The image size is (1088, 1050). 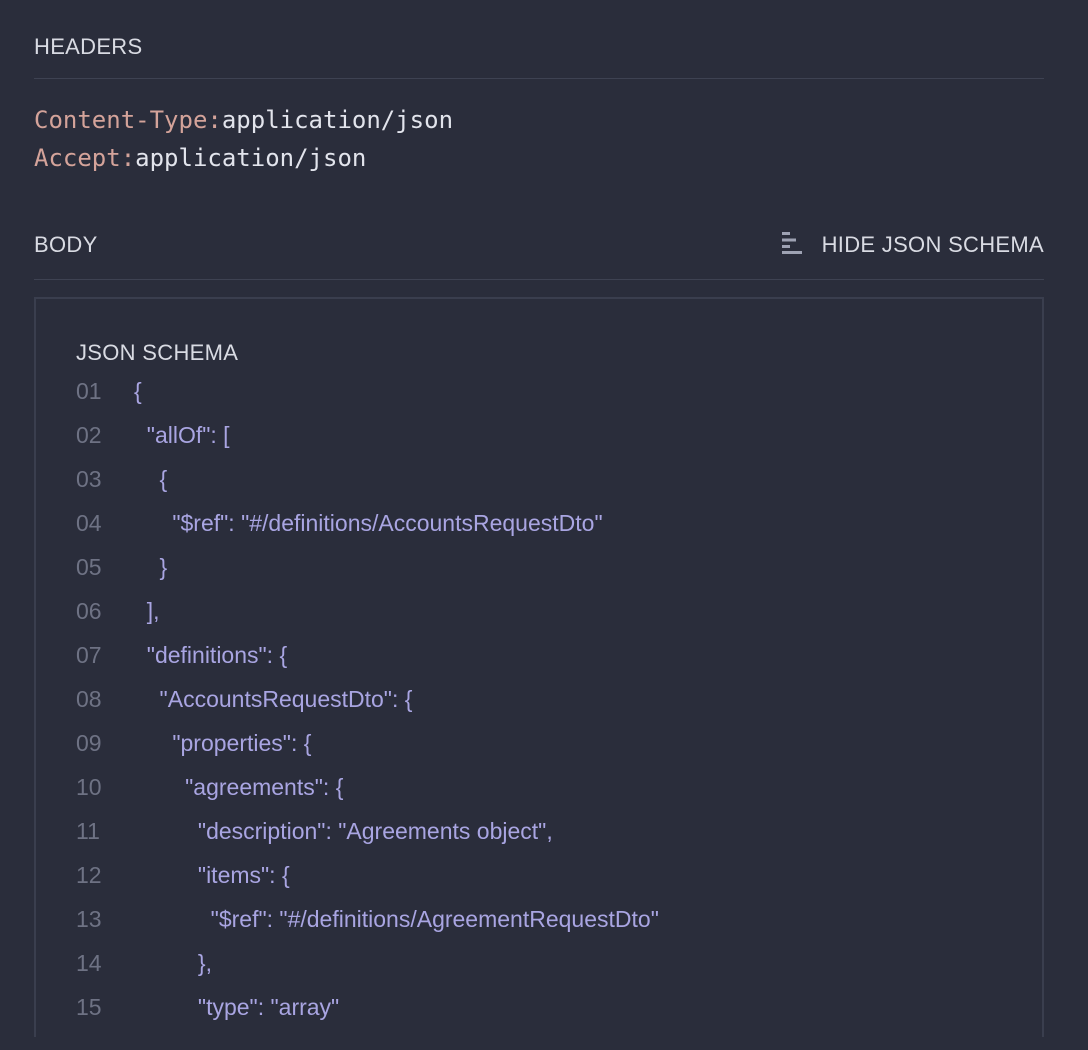 I want to click on headers-section-header: HEADERS, so click(x=539, y=39).